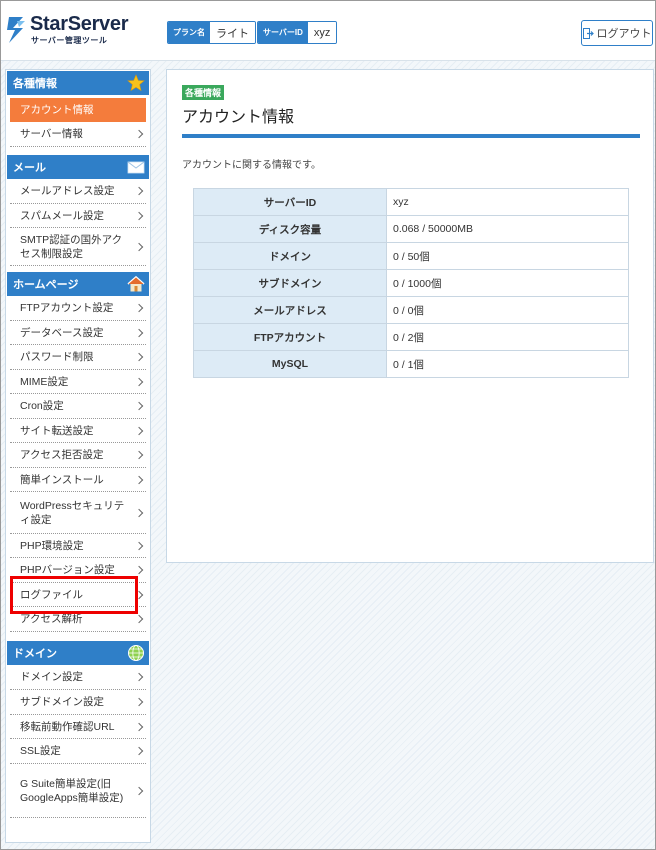 The width and height of the screenshot is (656, 850). I want to click on table-row: サーバーID xyz, so click(411, 202).